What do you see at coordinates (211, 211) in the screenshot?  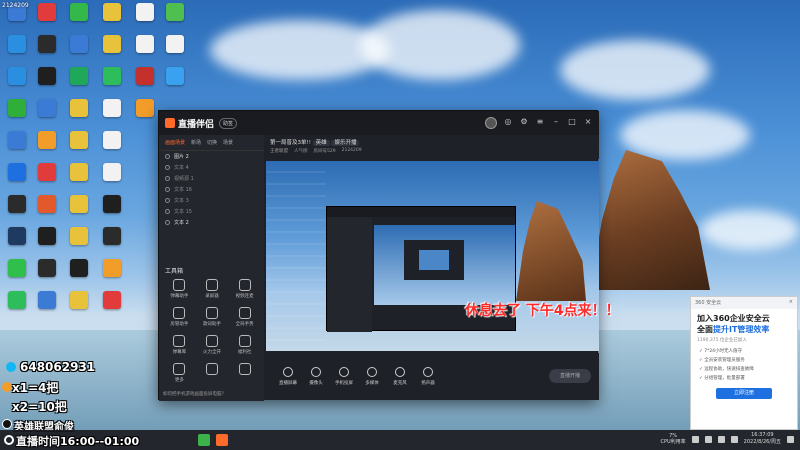 I see `layer-item: 文本 15` at bounding box center [211, 211].